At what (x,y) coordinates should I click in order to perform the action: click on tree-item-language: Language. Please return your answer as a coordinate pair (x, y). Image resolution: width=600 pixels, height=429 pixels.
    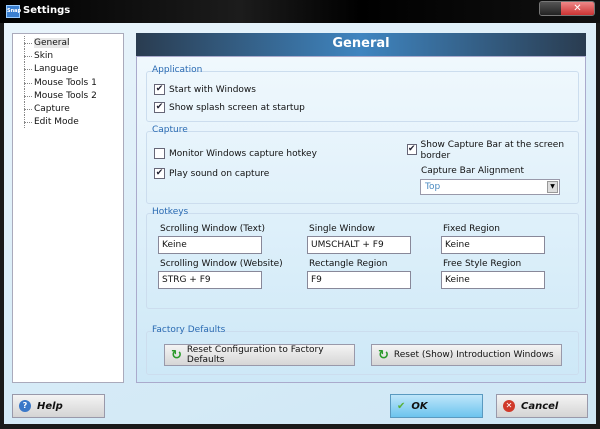
    Looking at the image, I should click on (68, 69).